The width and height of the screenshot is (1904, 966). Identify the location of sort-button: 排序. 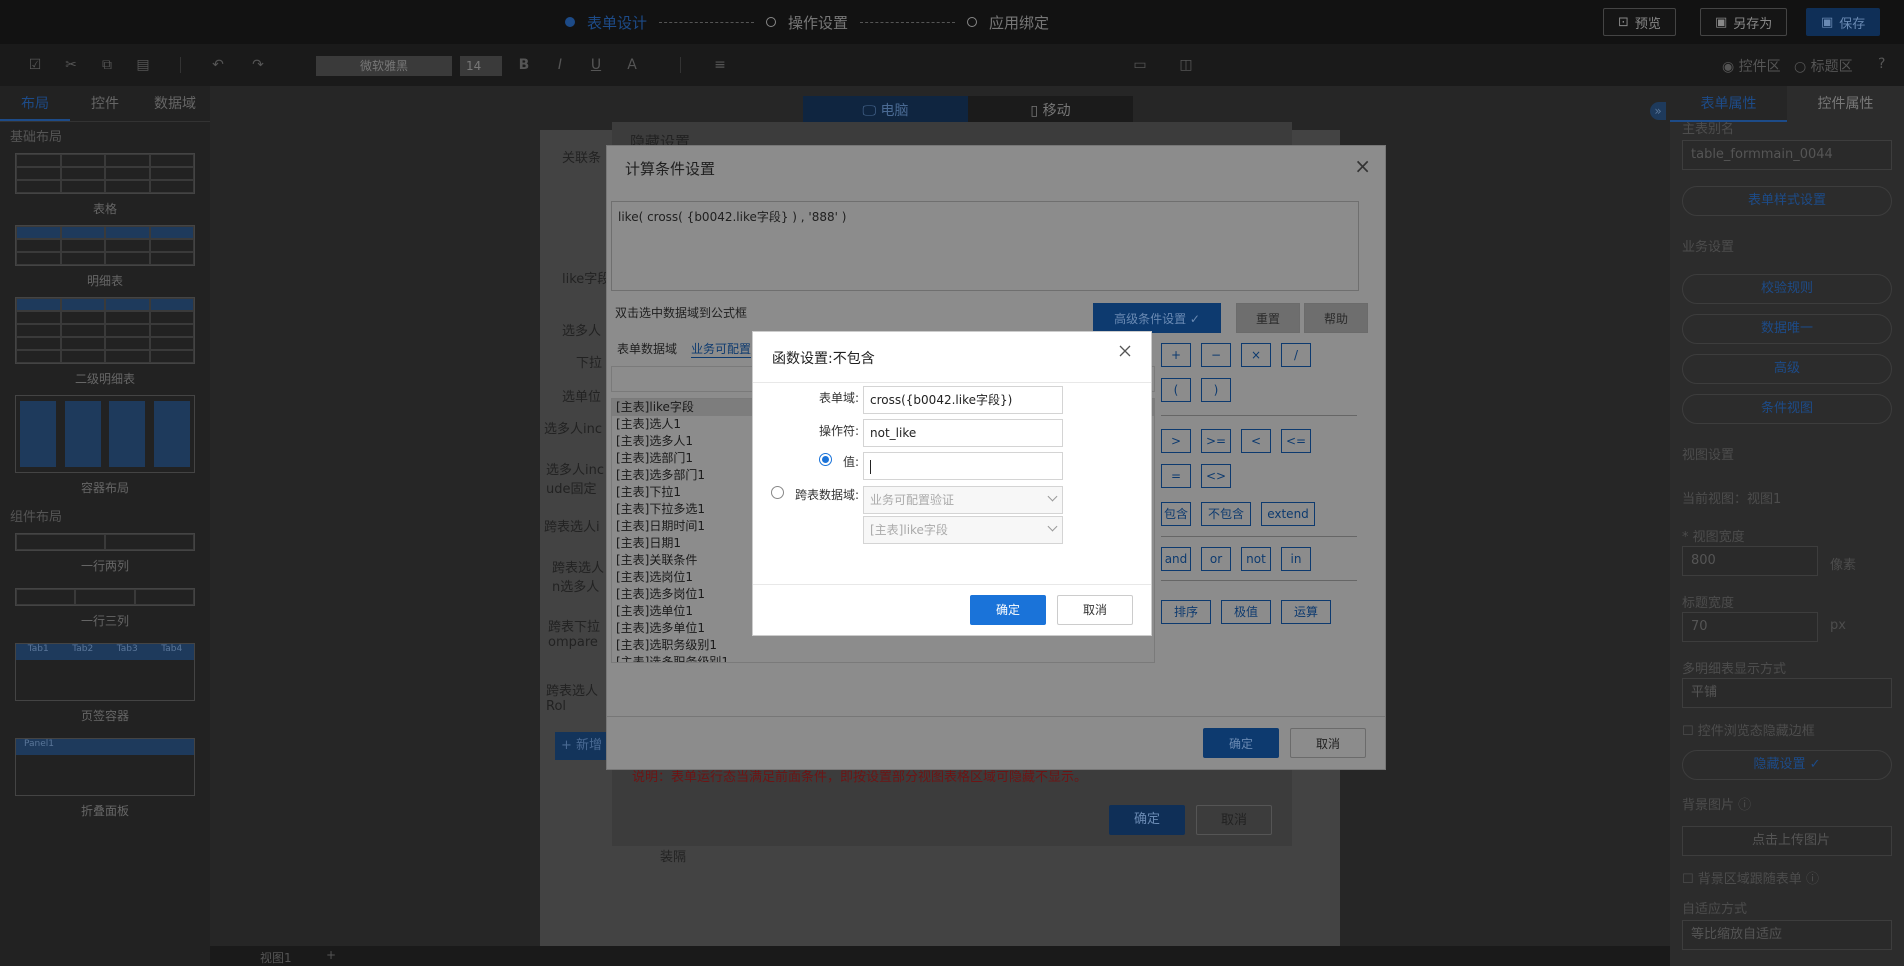
(1186, 612).